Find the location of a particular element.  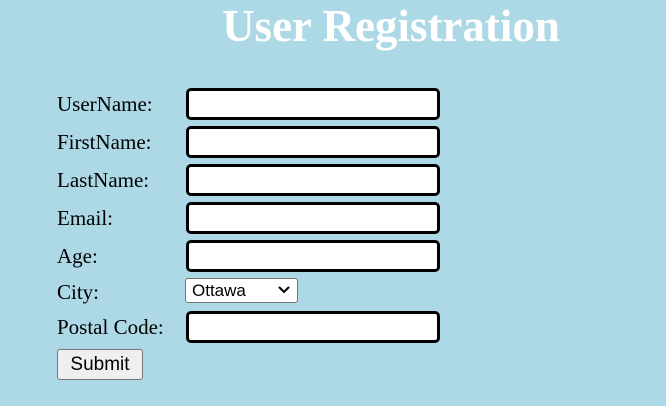

email-input is located at coordinates (313, 218).